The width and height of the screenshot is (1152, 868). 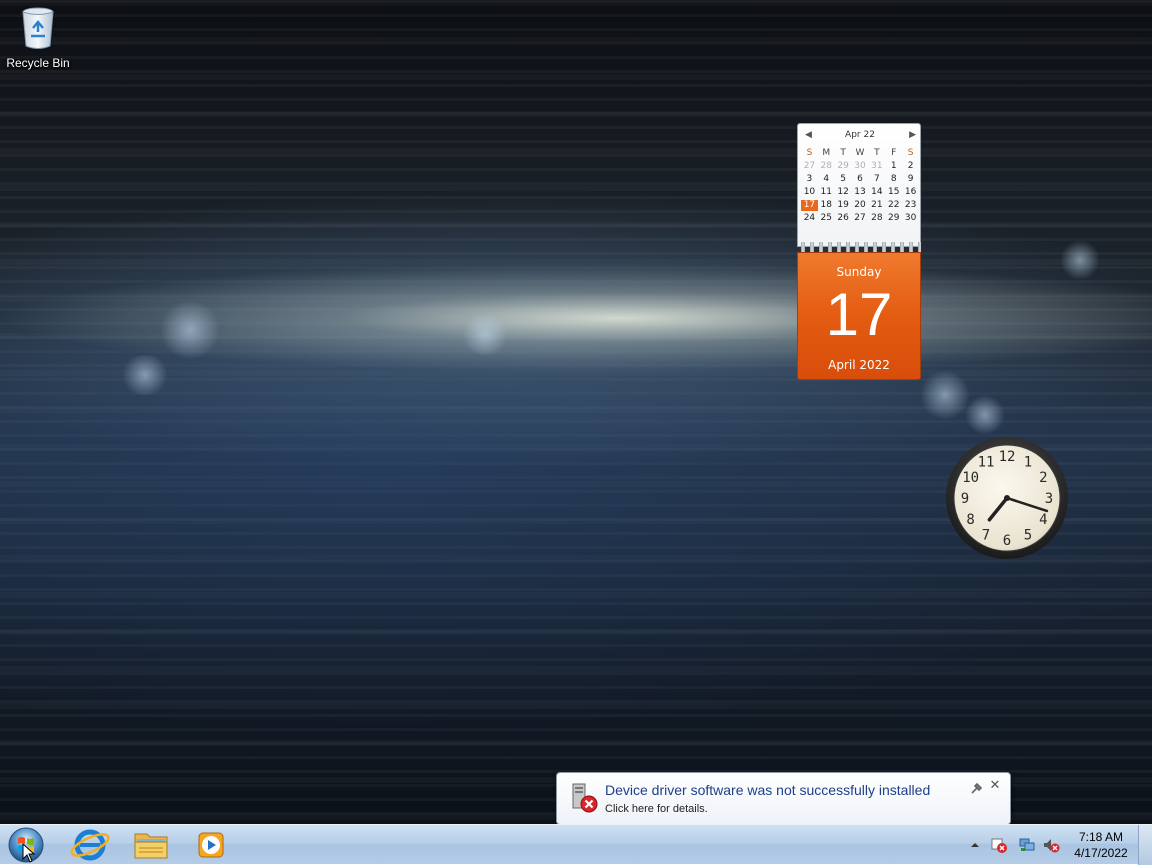 I want to click on calendar-day-cell: 13, so click(x=860, y=192).